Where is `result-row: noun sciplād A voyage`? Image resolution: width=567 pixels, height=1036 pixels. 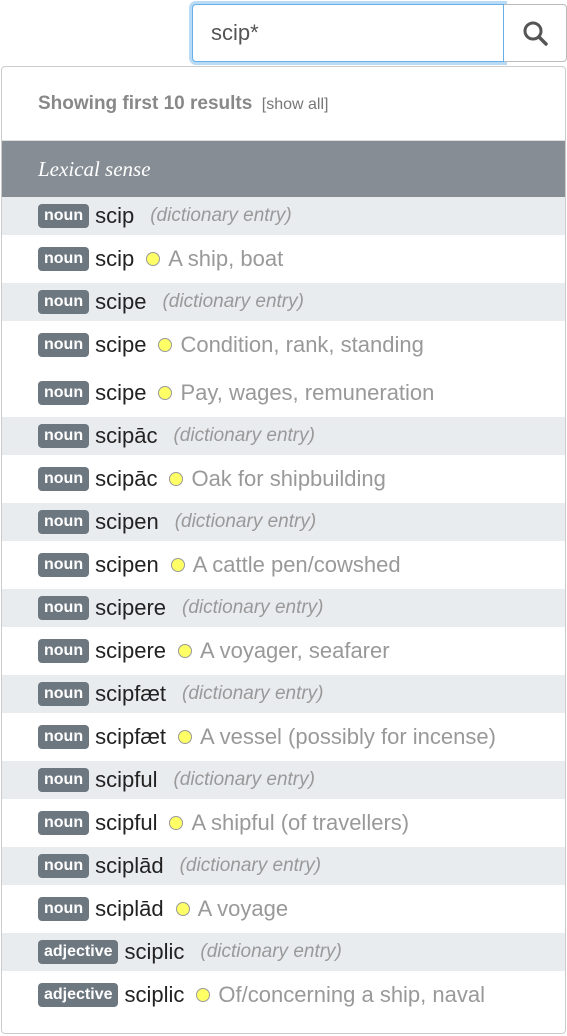 result-row: noun sciplād A voyage is located at coordinates (283, 909).